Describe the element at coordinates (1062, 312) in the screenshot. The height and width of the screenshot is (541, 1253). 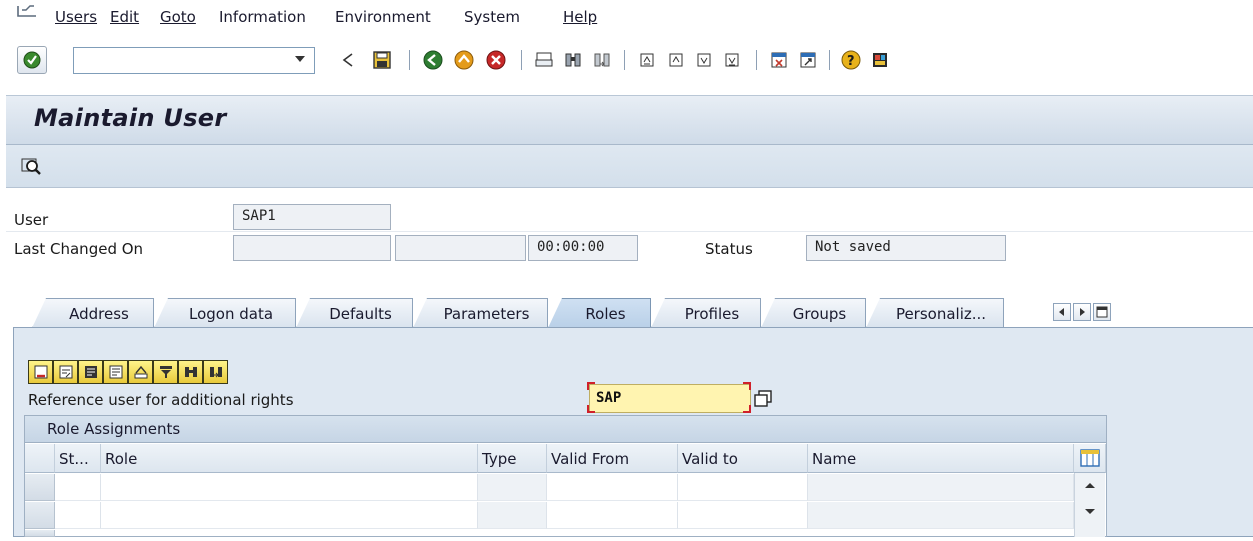
I see `tab-scroll-left-button` at that location.